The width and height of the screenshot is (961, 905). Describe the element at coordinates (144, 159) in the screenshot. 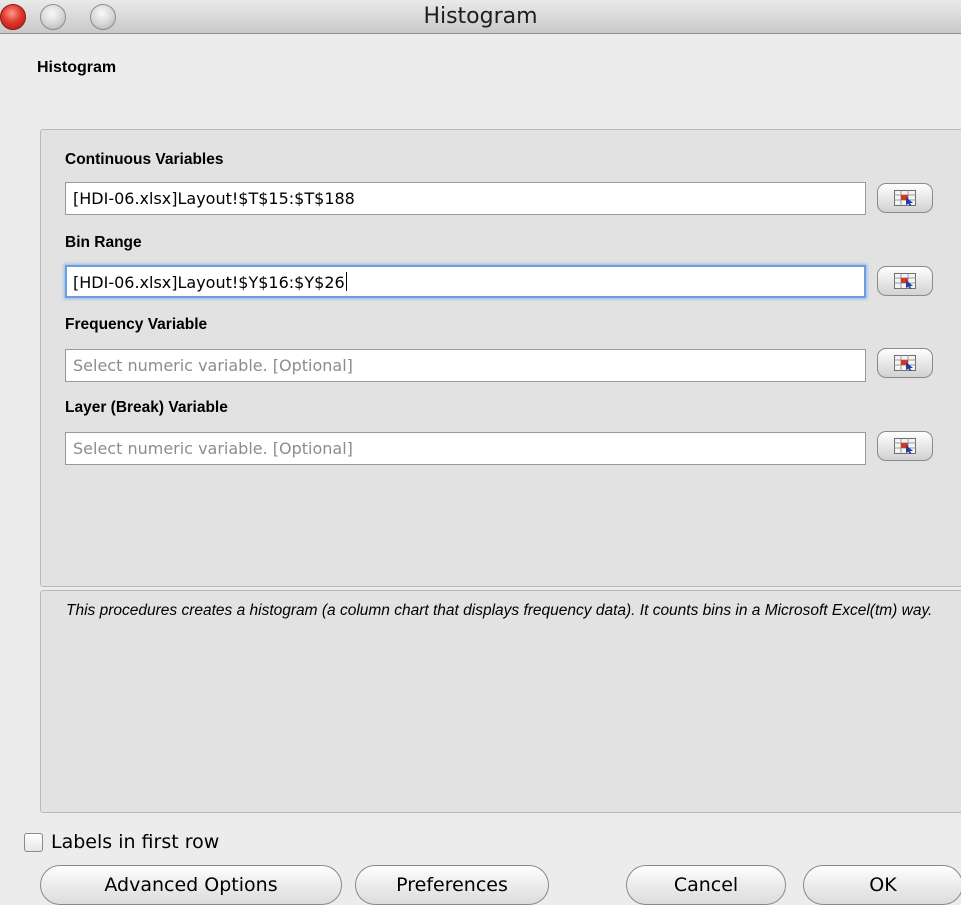

I see `continuous-variables-label: Continuous Variables` at that location.